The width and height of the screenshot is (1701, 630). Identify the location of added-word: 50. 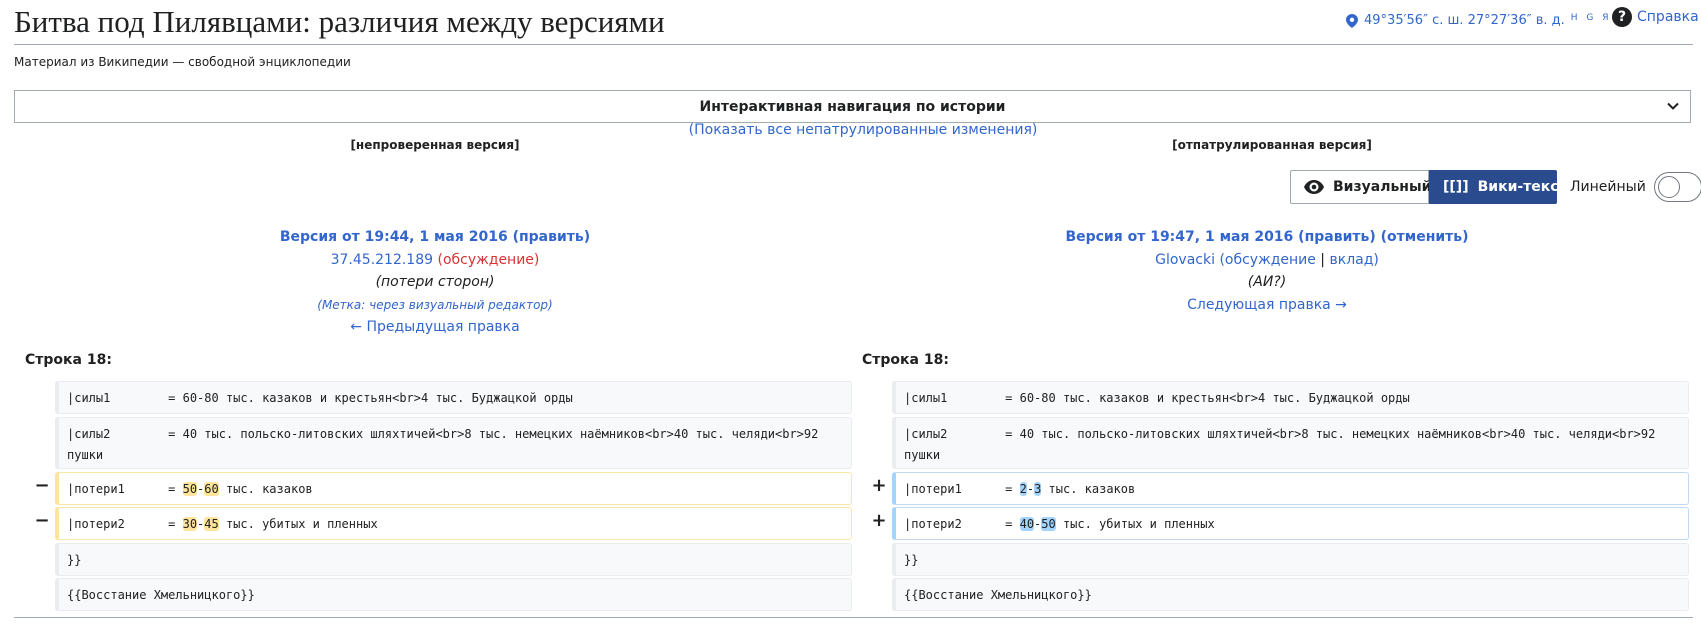
(1048, 524).